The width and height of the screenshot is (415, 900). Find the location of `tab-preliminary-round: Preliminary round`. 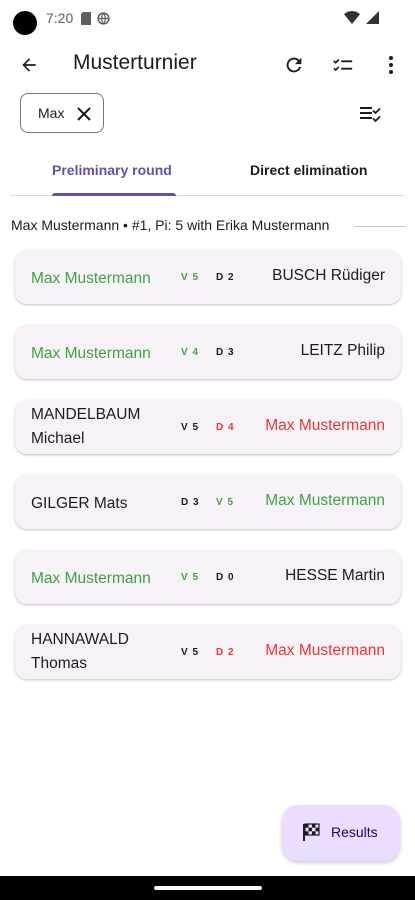

tab-preliminary-round: Preliminary round is located at coordinates (112, 170).